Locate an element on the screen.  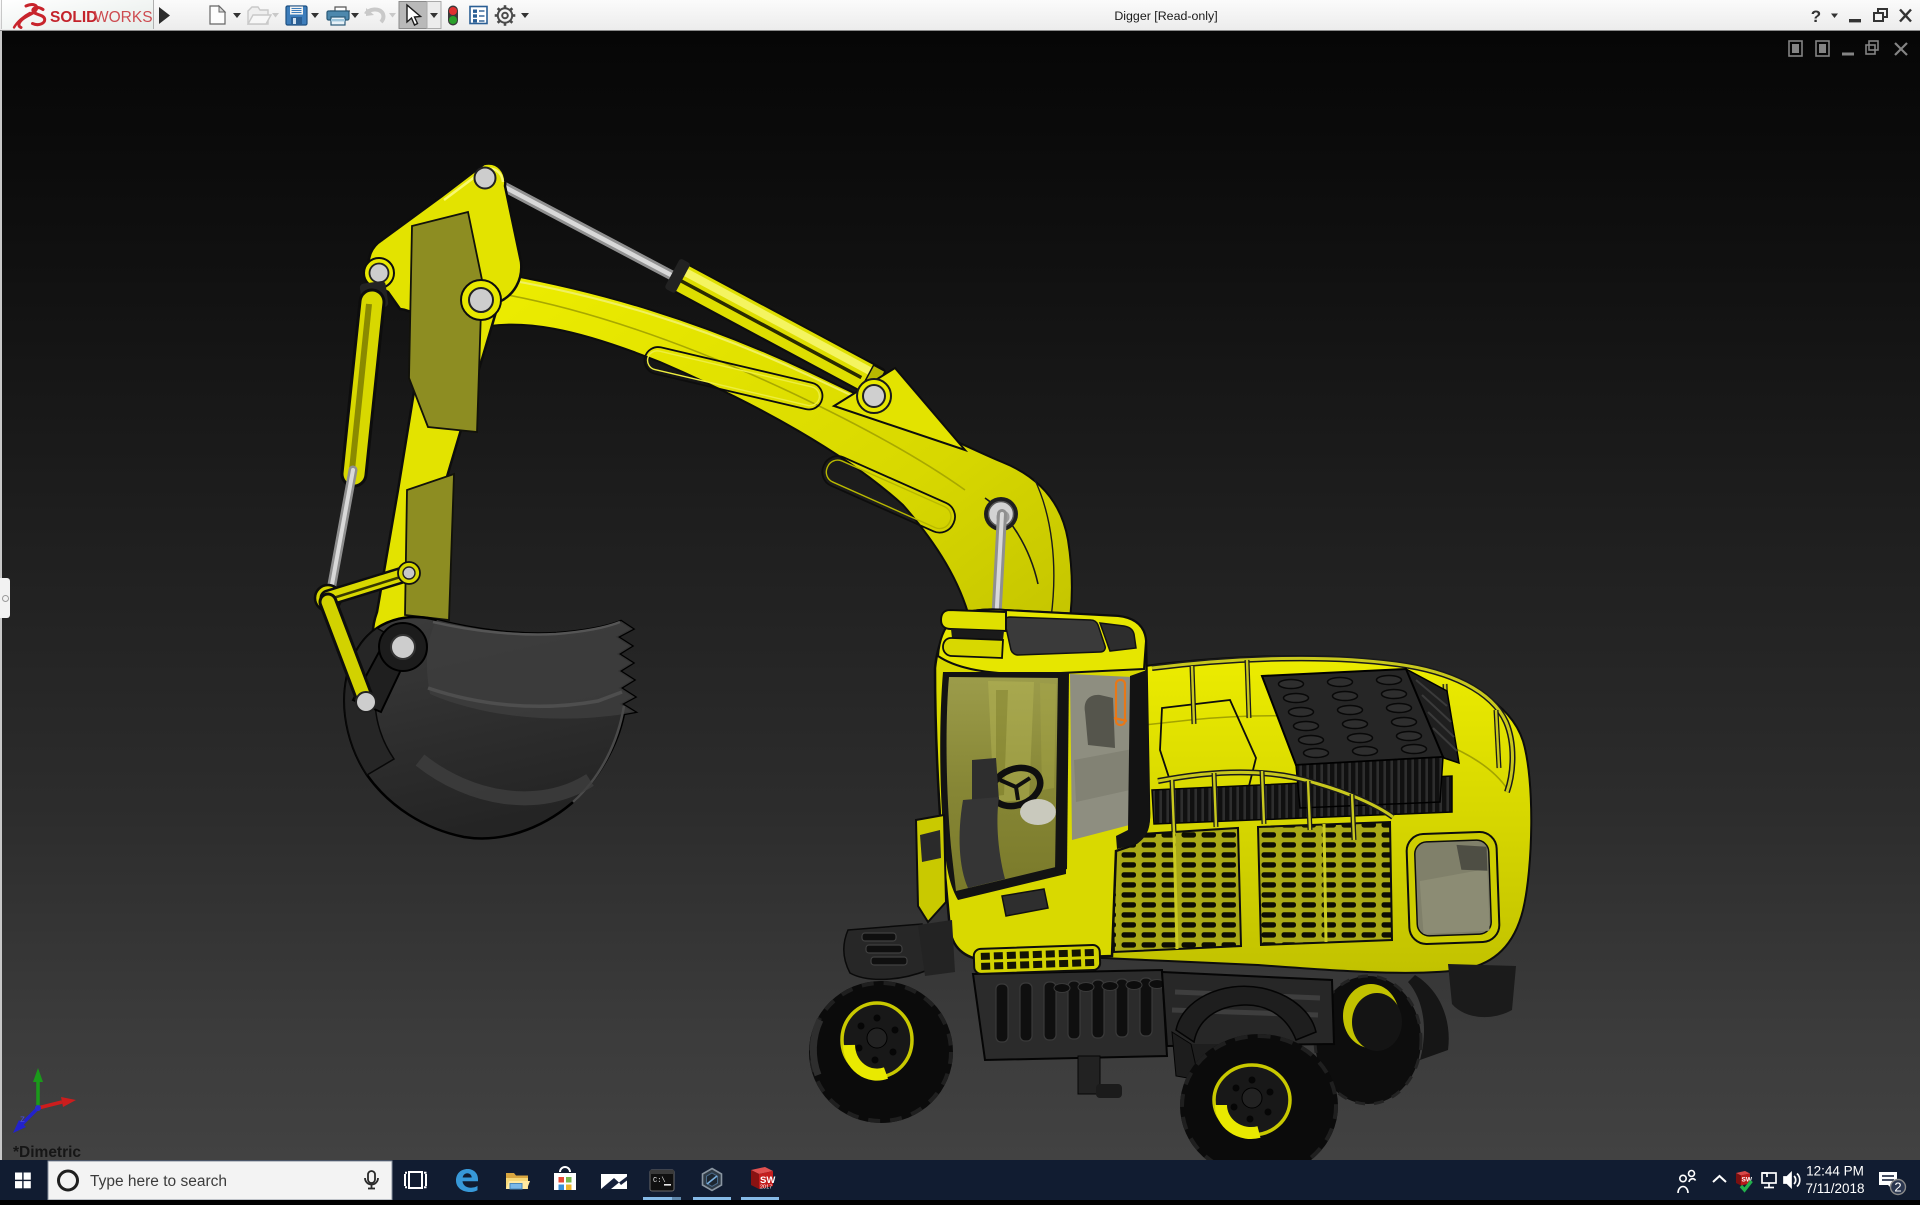
svg-text: Digger [Read-only] is located at coordinates (1165, 16).